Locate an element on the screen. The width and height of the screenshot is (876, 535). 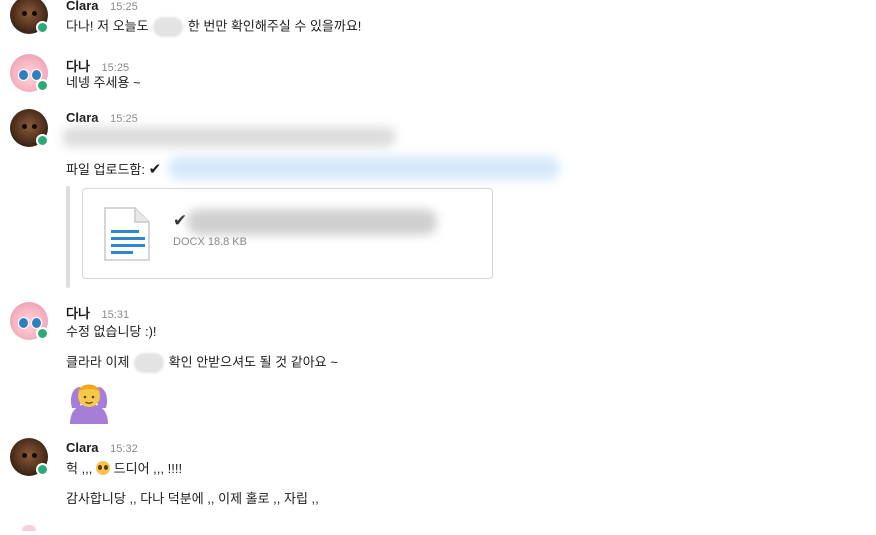
upload-line: 파일 업로드함: ✔ is located at coordinates (113, 169).